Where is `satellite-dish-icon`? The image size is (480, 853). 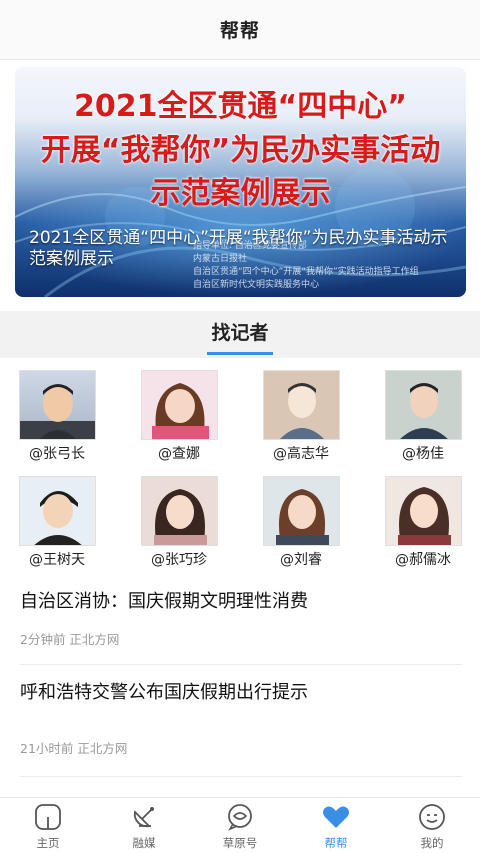
satellite-dish-icon is located at coordinates (143, 817).